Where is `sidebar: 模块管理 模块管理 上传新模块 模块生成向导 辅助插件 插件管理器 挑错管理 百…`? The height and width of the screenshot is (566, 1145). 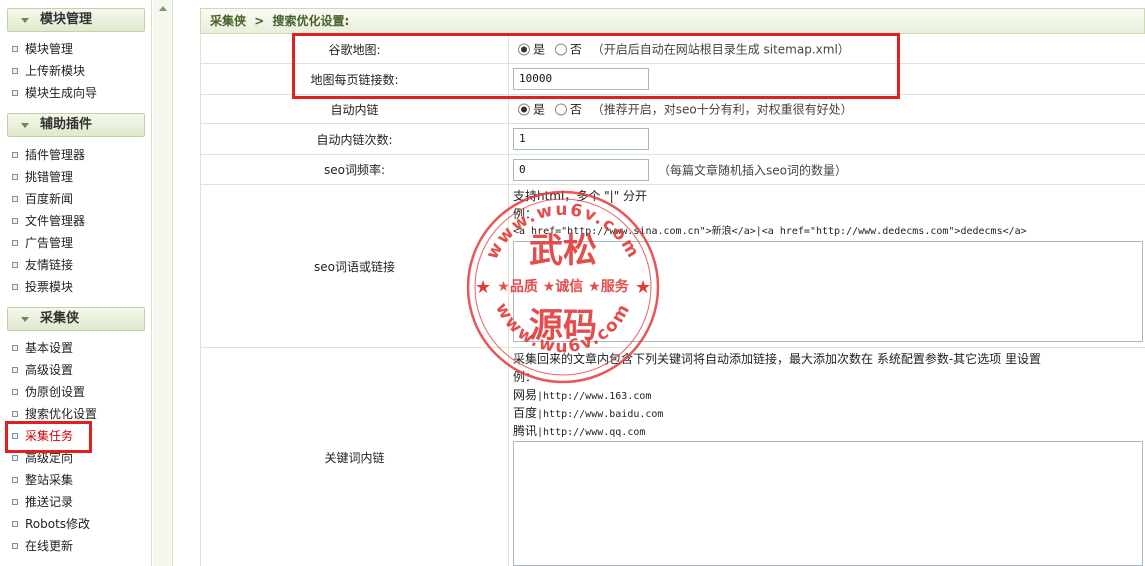
sidebar: 模块管理 模块管理 上传新模块 模块生成向导 辅助插件 插件管理器 挑错管理 百… is located at coordinates (76, 283).